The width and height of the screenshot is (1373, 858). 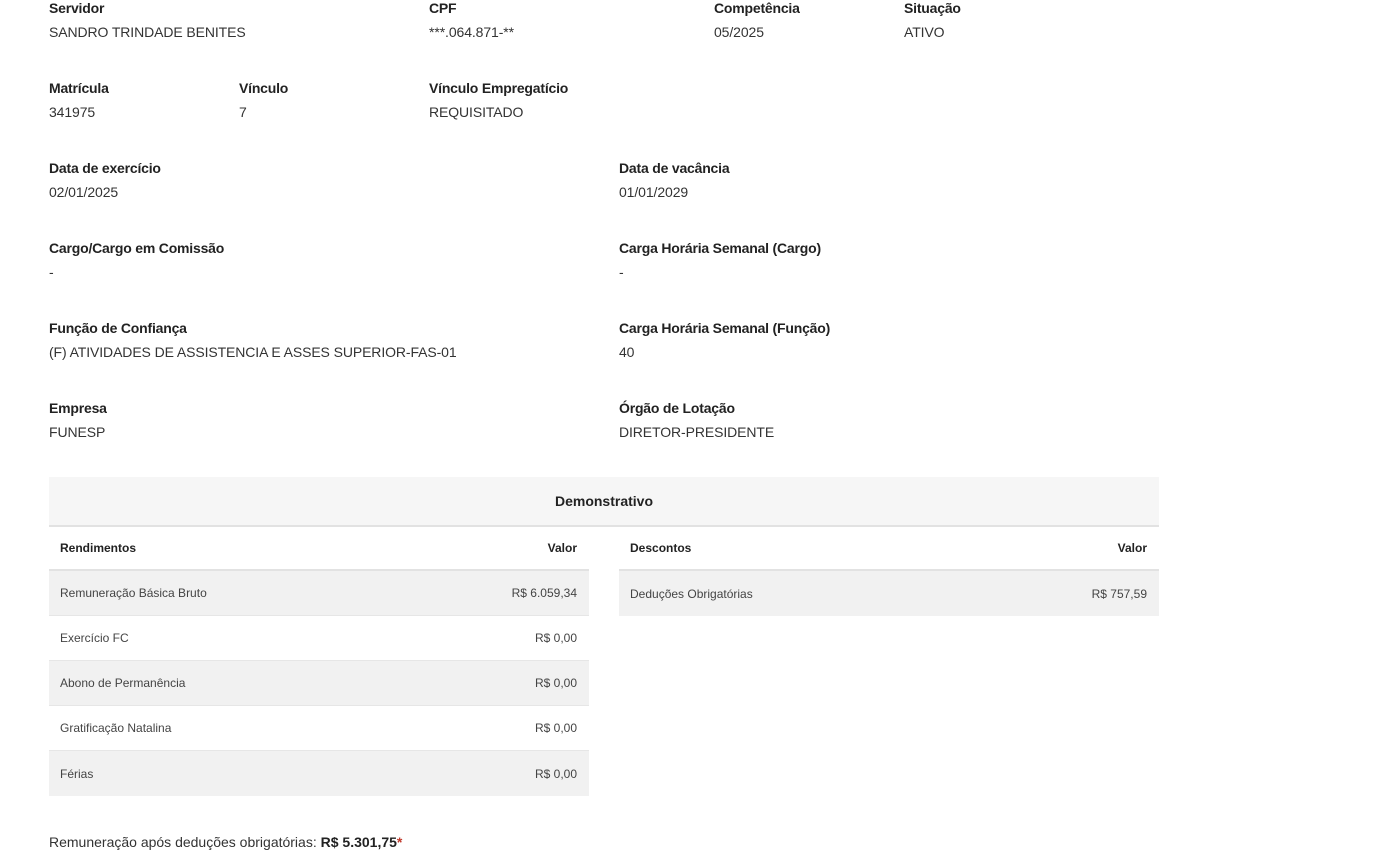 What do you see at coordinates (264, 88) in the screenshot?
I see `vinculo-label: Vínculo` at bounding box center [264, 88].